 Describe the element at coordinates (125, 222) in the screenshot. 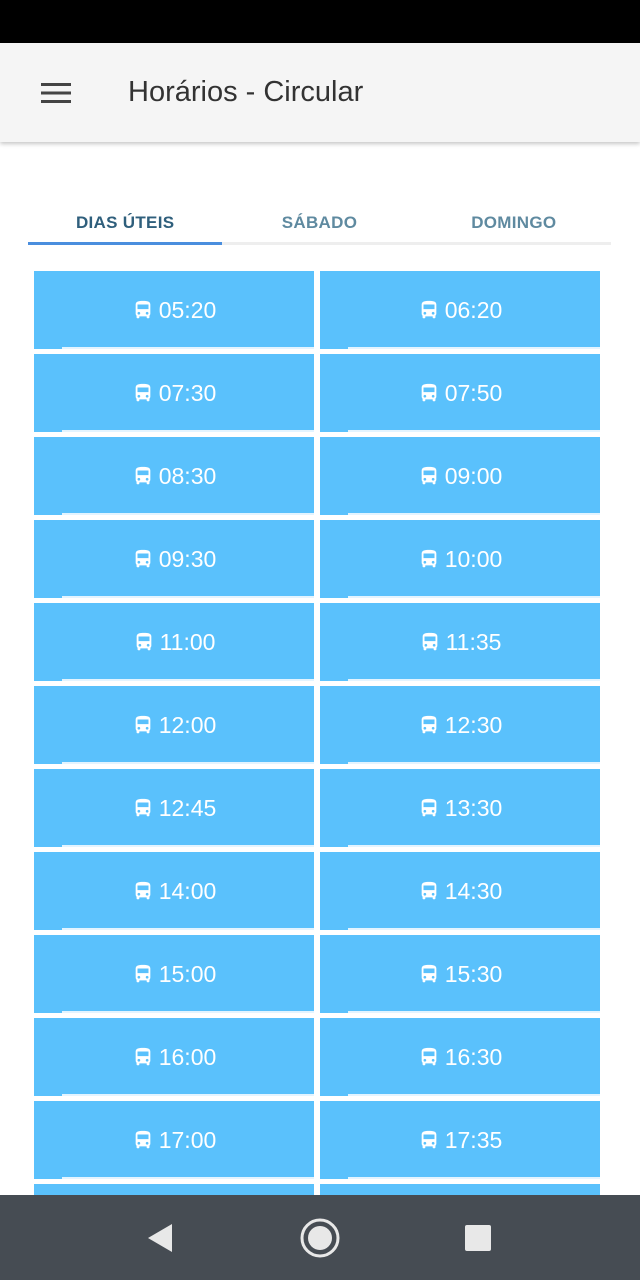

I see `tab-dias-uteis: DIAS ÚTEIS` at that location.